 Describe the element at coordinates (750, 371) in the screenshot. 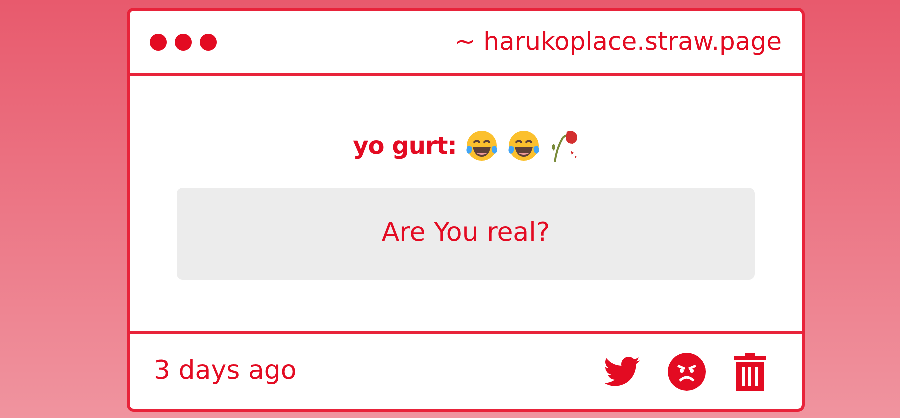

I see `trash-icon` at that location.